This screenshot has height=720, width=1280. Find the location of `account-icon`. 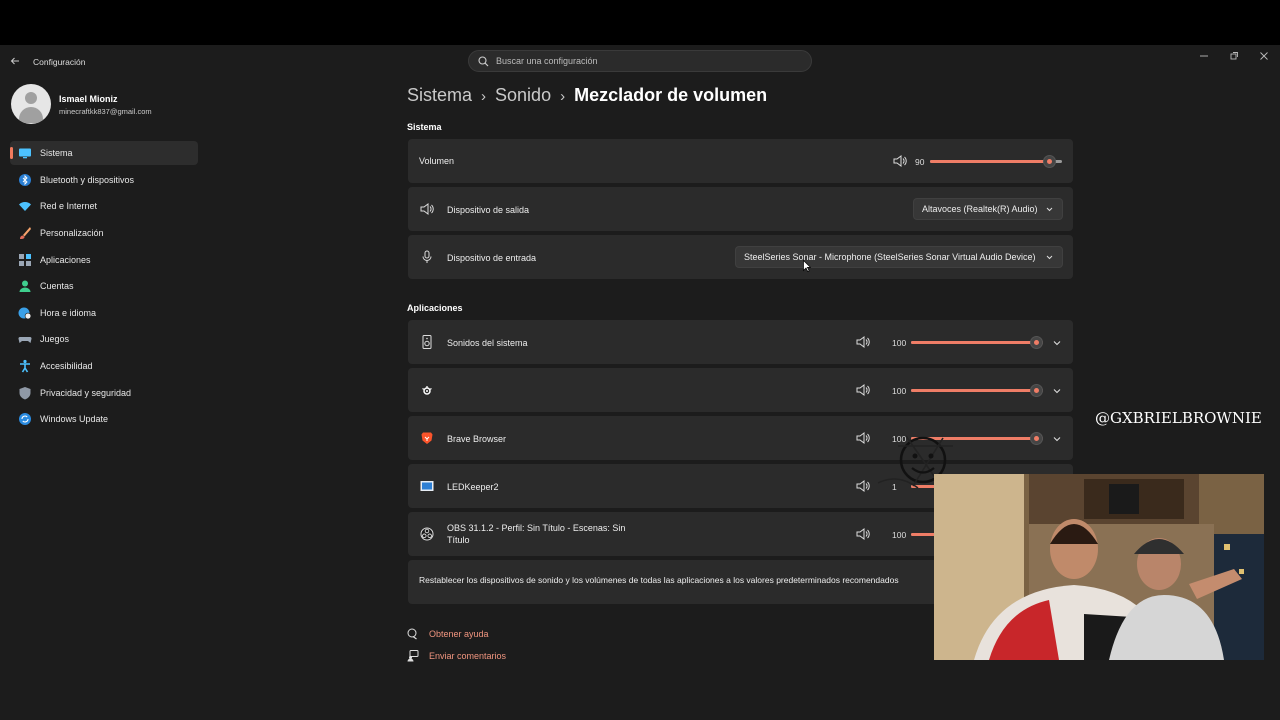

account-icon is located at coordinates (25, 286).